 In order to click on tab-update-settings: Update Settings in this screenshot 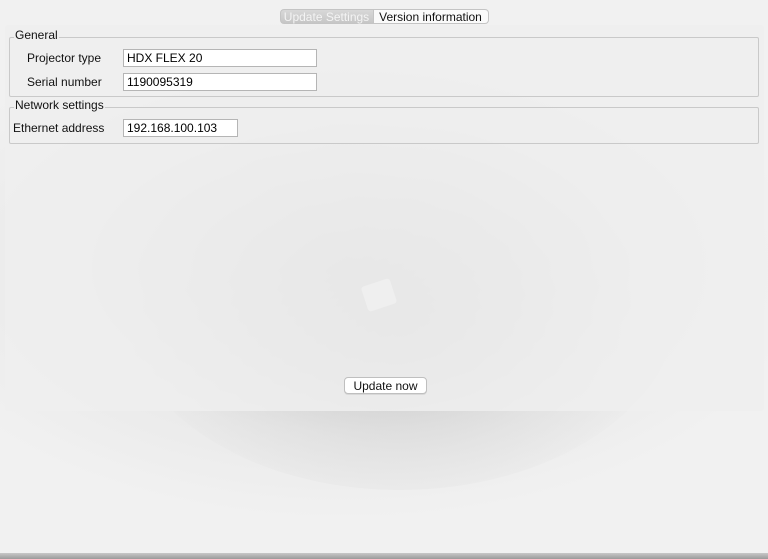, I will do `click(326, 16)`.